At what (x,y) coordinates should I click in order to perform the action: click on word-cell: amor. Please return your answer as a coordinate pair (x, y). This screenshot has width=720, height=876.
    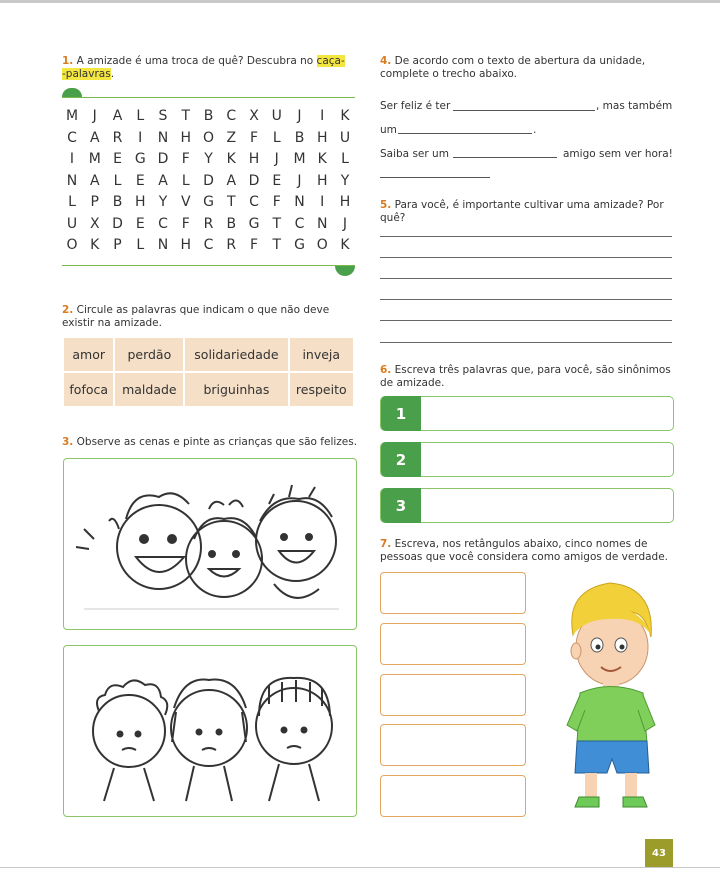
    Looking at the image, I should click on (89, 354).